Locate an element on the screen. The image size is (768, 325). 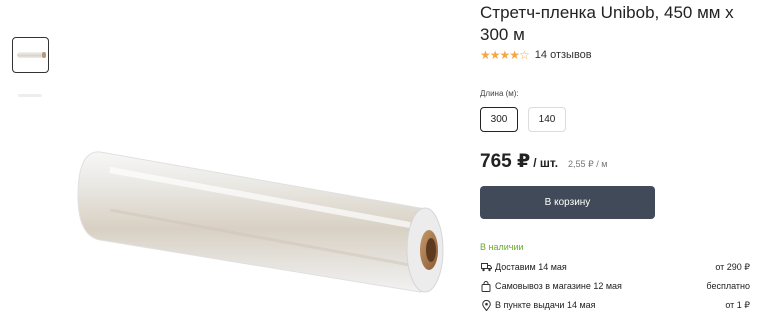
delivery-row-courier: Доставим 14 мая от 290 ₽ is located at coordinates (615, 267).